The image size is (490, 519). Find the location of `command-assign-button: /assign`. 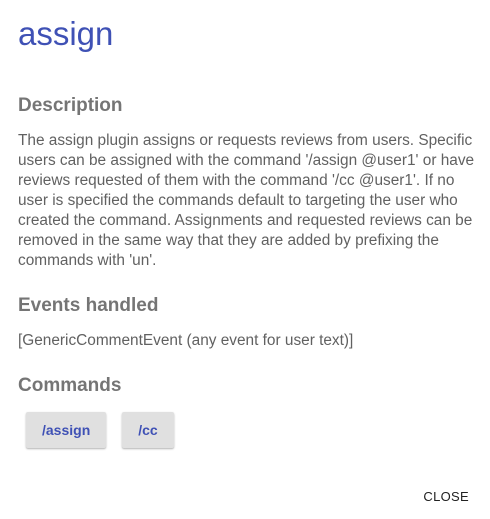

command-assign-button: /assign is located at coordinates (66, 430).